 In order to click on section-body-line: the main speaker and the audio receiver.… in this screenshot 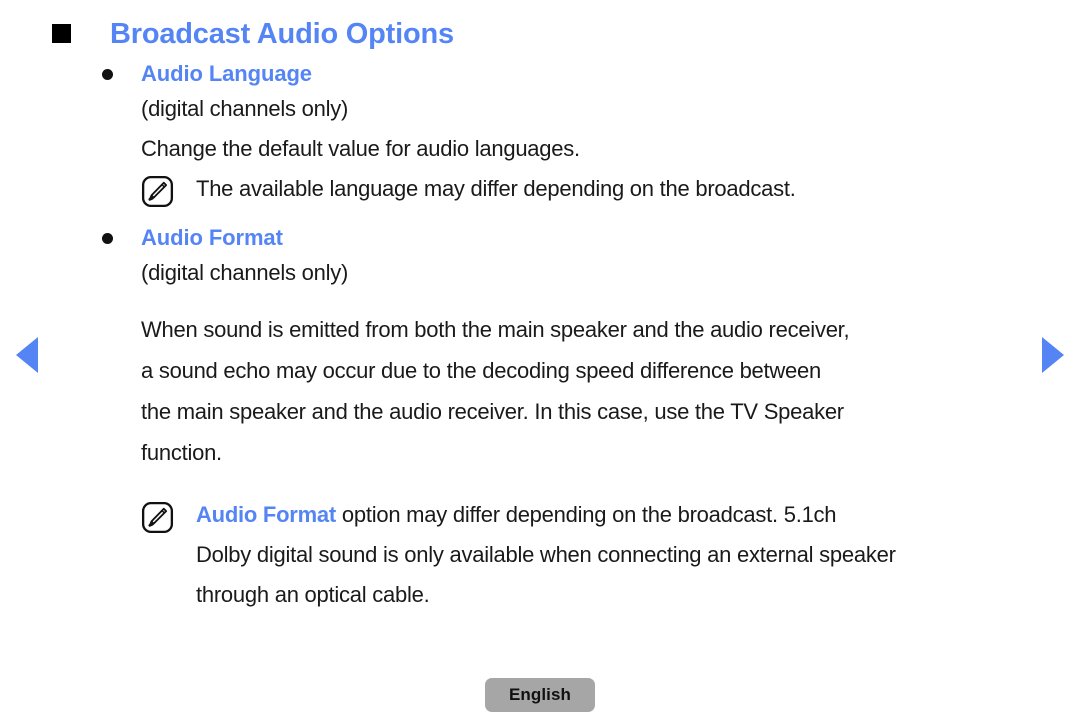, I will do `click(492, 411)`.